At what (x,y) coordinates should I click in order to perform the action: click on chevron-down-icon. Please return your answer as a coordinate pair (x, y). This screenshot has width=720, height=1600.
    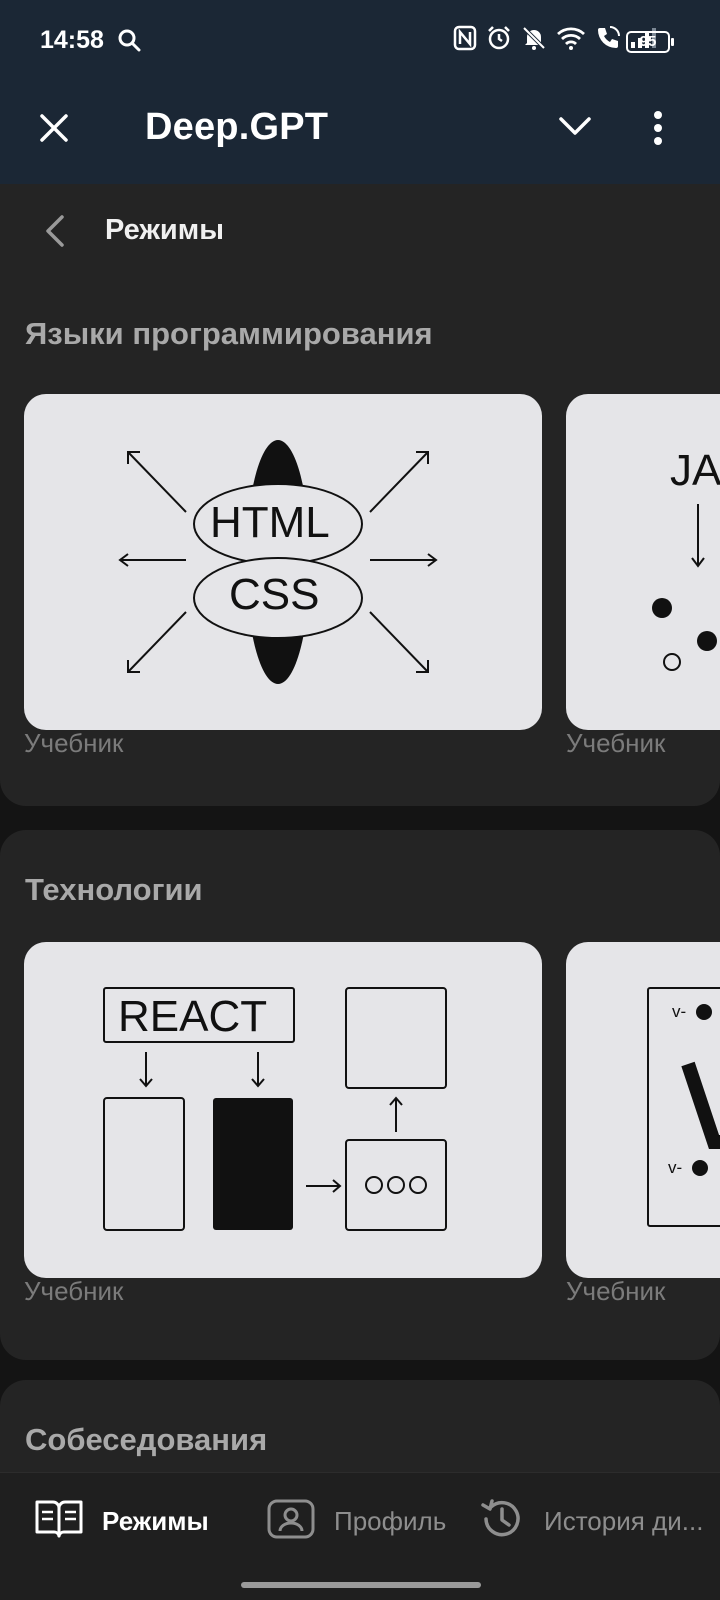
    Looking at the image, I should click on (575, 128).